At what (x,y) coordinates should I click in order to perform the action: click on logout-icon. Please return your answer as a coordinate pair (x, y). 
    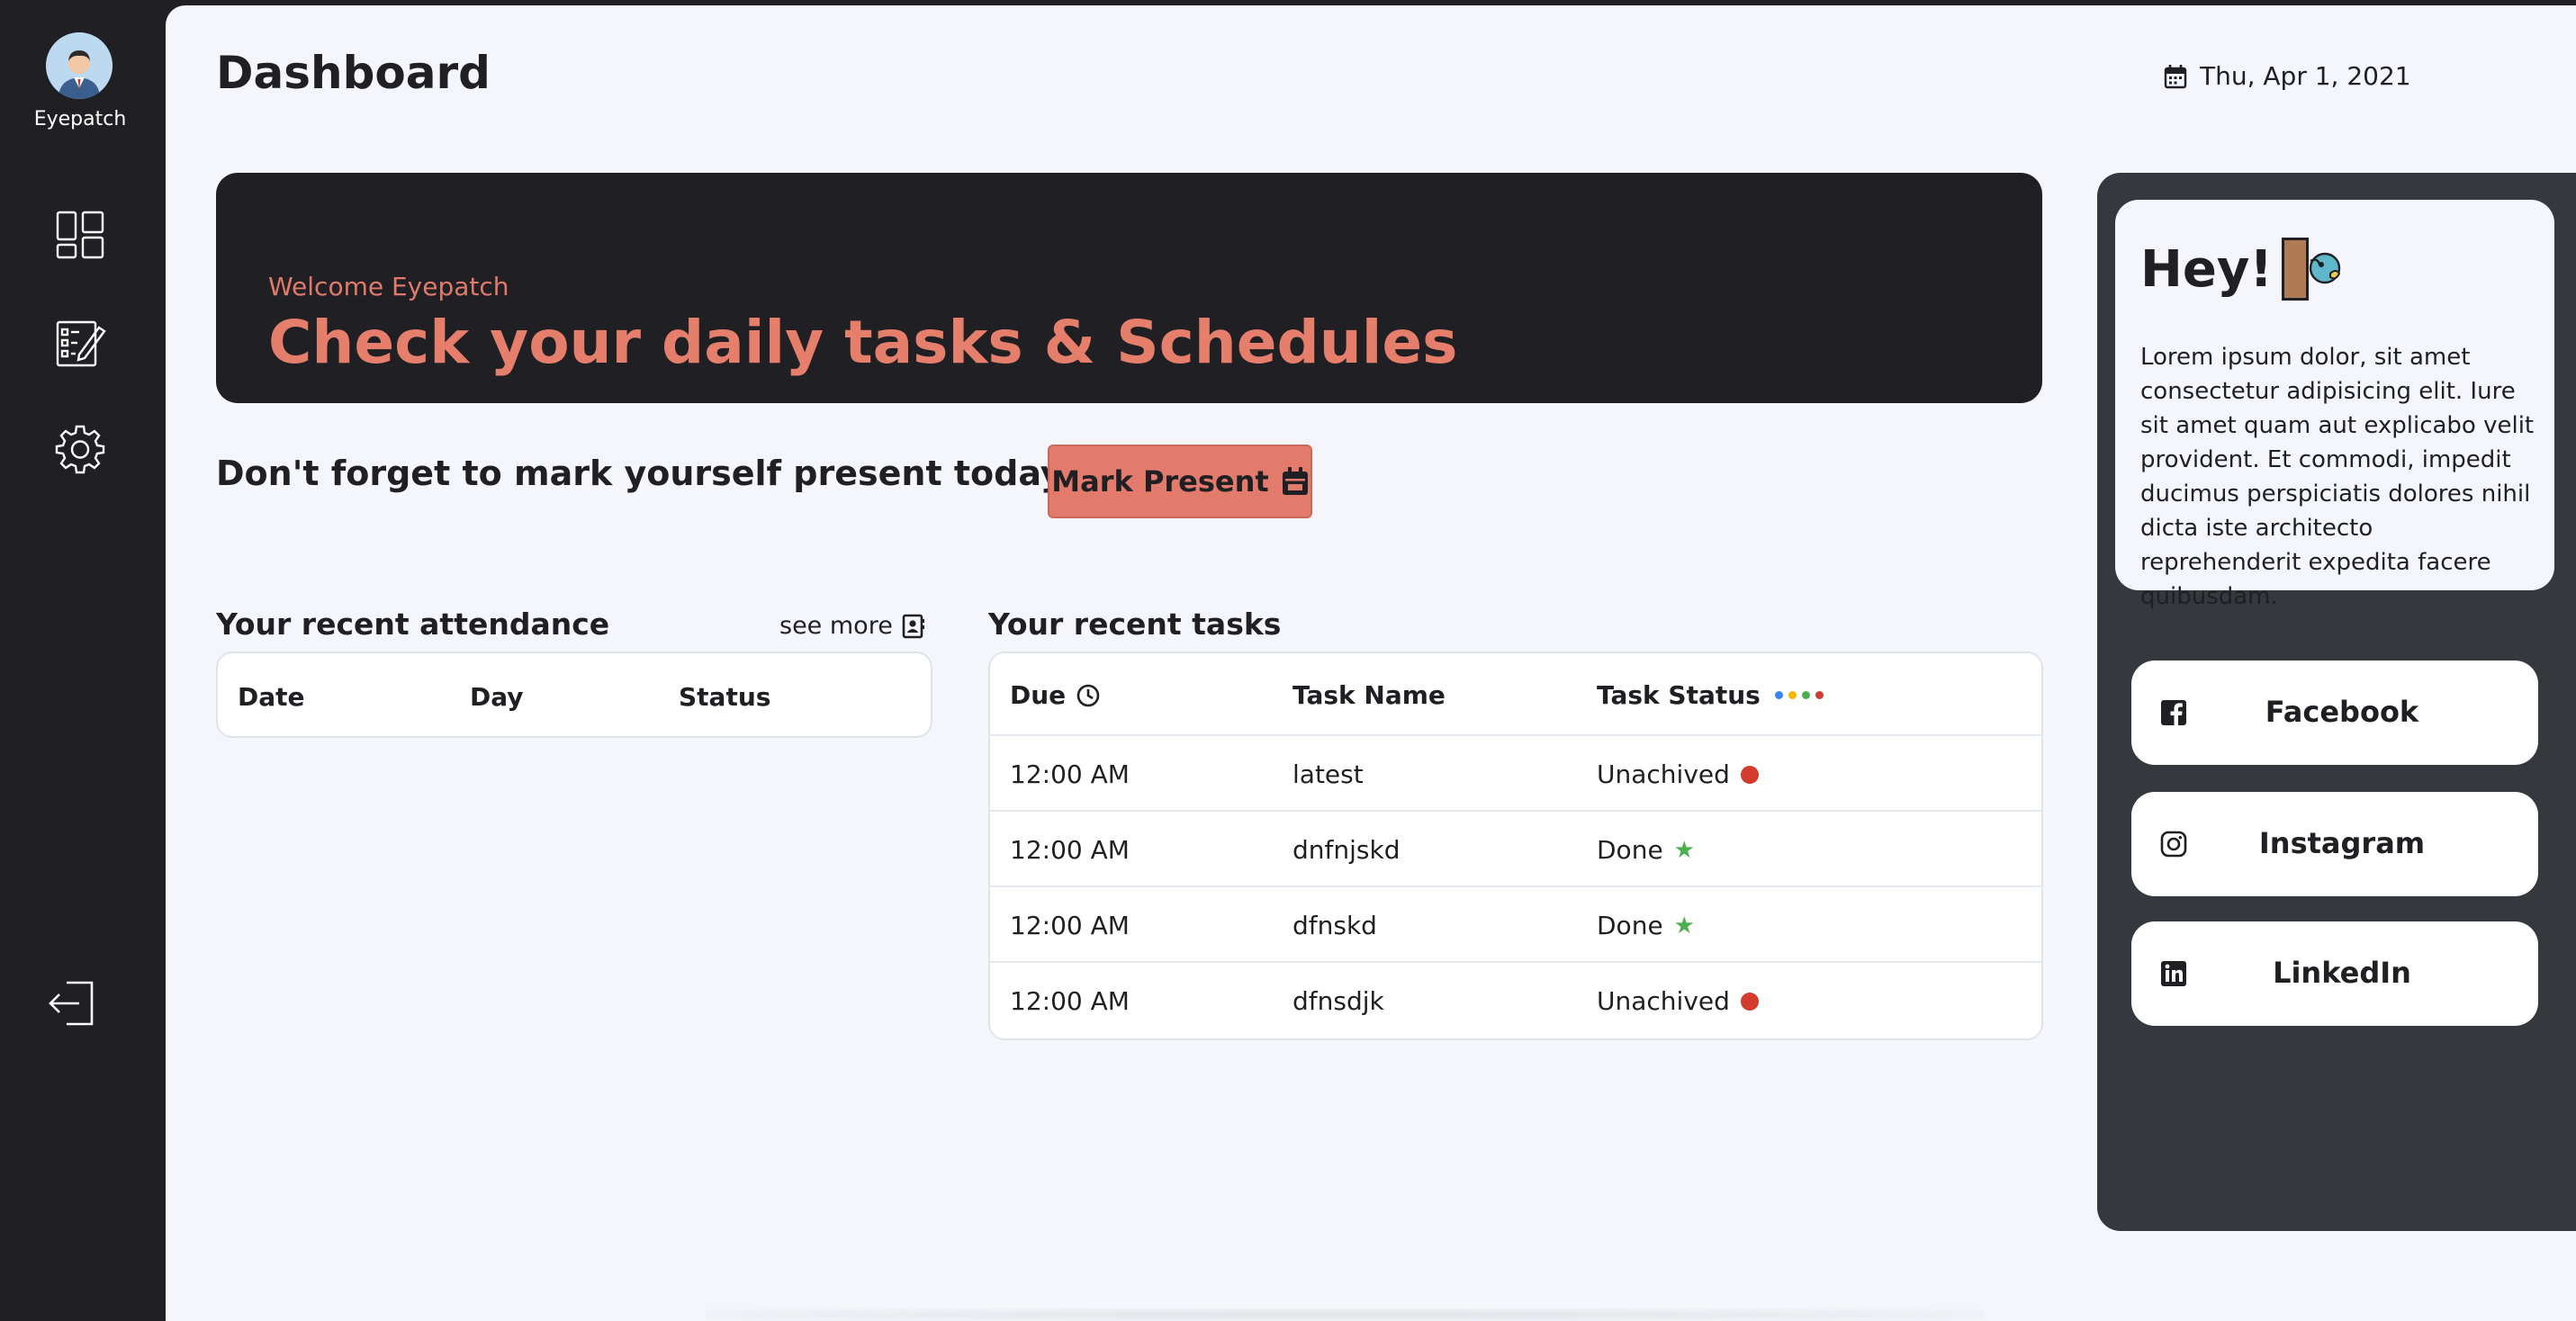
    Looking at the image, I should click on (71, 1003).